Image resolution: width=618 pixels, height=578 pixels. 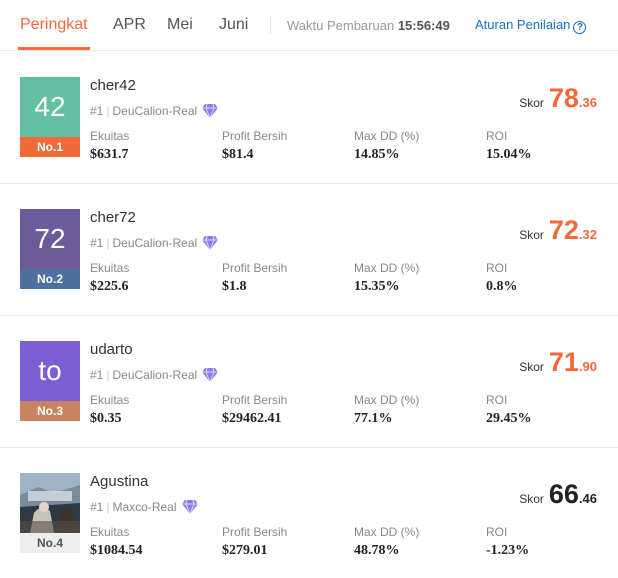 What do you see at coordinates (233, 25) in the screenshot?
I see `tab-juni: Juni` at bounding box center [233, 25].